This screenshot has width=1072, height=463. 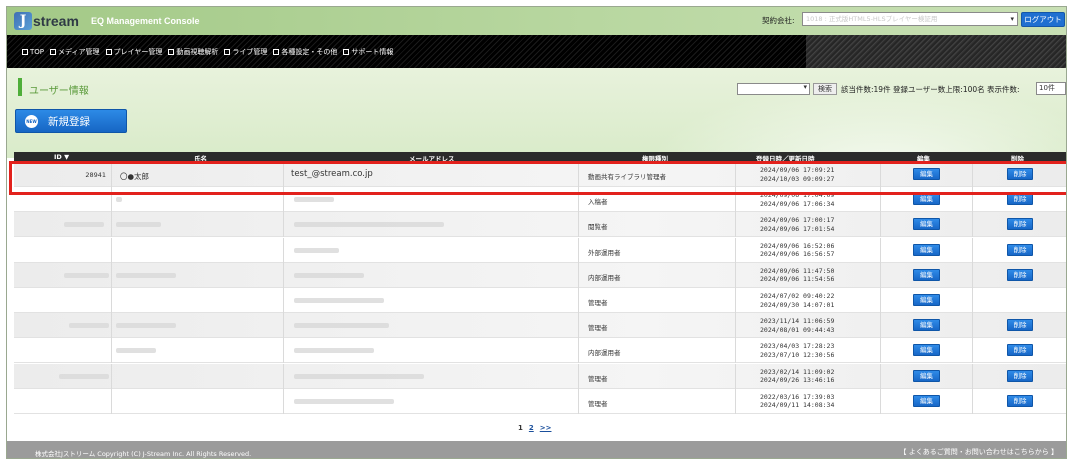 I want to click on user-role: 管理者, so click(x=598, y=403).